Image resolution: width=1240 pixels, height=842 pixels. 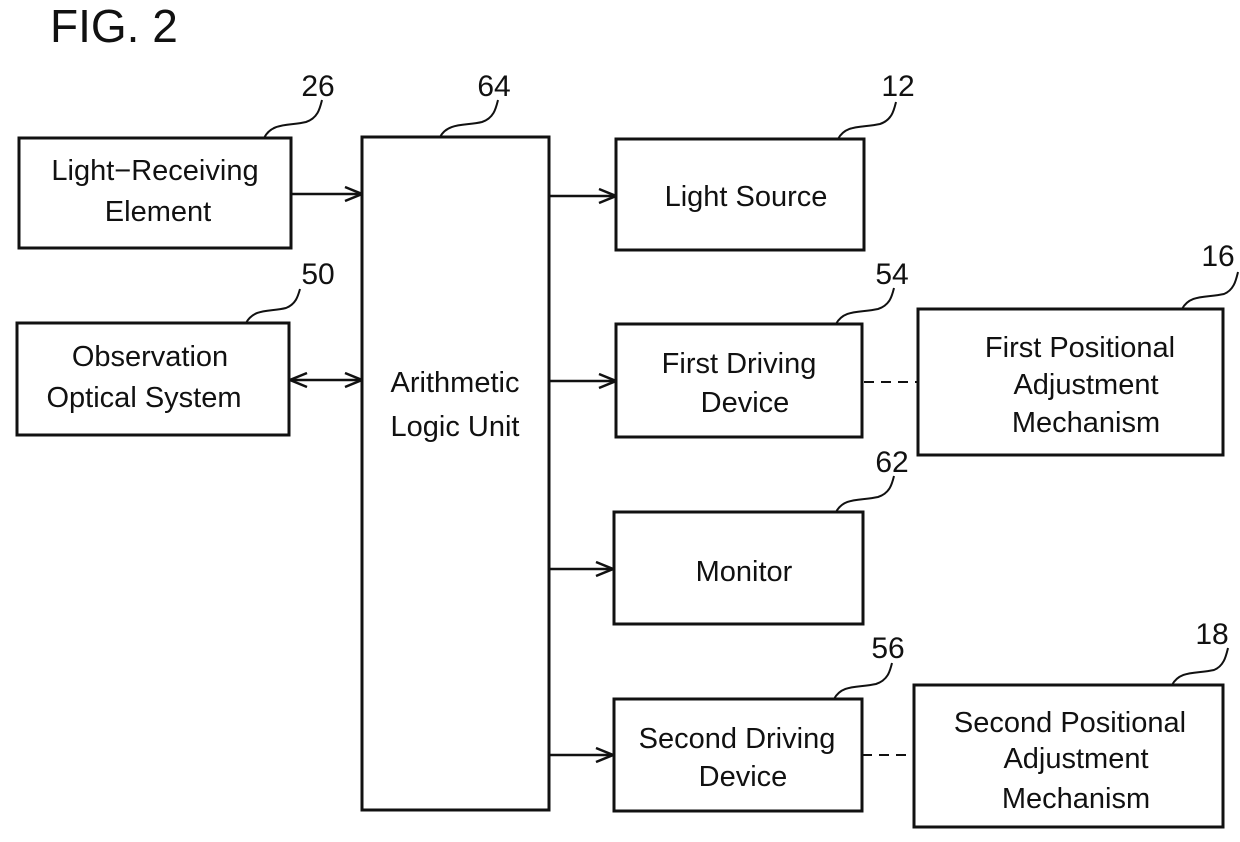 What do you see at coordinates (154, 171) in the screenshot?
I see `block-label-line: Light−Receiving` at bounding box center [154, 171].